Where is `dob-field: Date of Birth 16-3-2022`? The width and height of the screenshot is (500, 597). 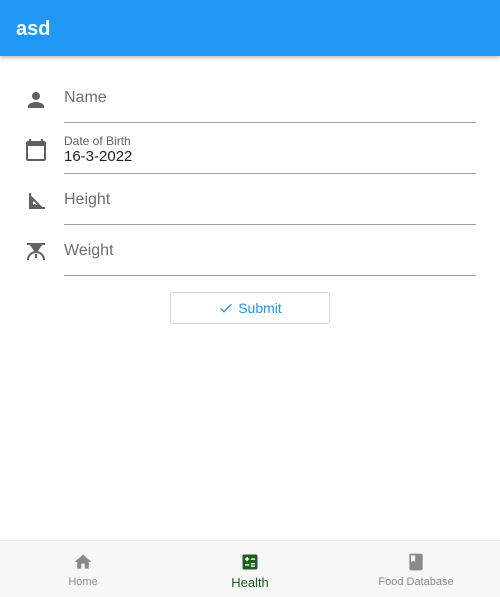 dob-field: Date of Birth 16-3-2022 is located at coordinates (250, 155).